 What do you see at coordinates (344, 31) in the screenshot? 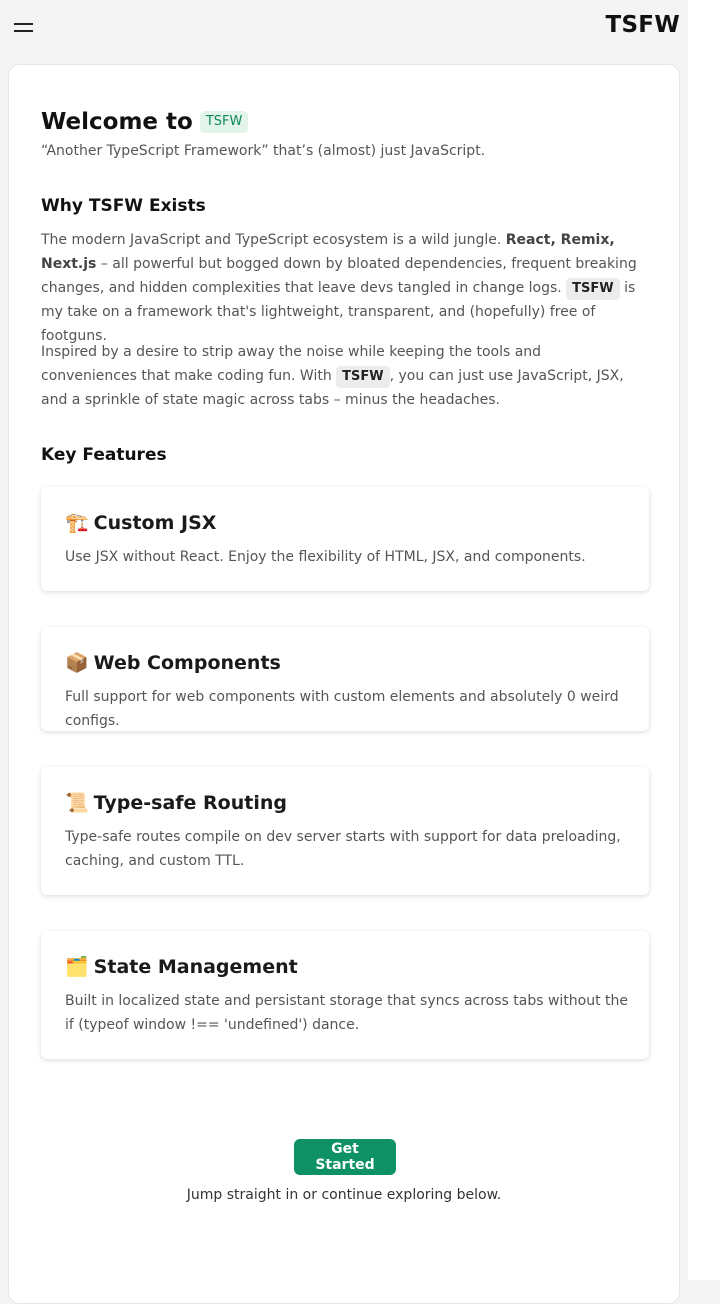
I see `top-bar: TSFW` at bounding box center [344, 31].